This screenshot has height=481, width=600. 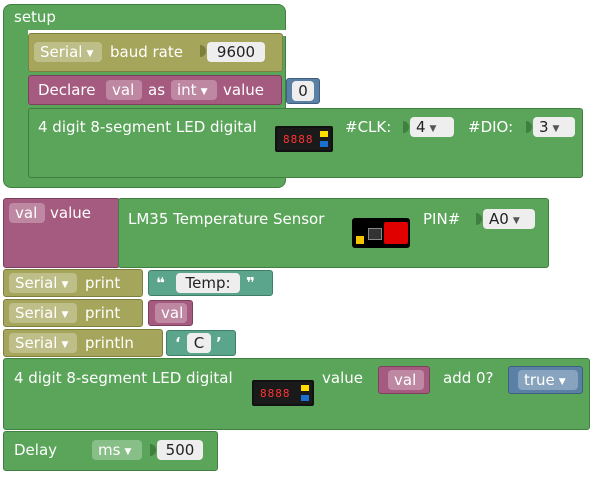 What do you see at coordinates (123, 378) in the screenshot?
I see `led-display-label: 4 digit 8-segment LED digital` at bounding box center [123, 378].